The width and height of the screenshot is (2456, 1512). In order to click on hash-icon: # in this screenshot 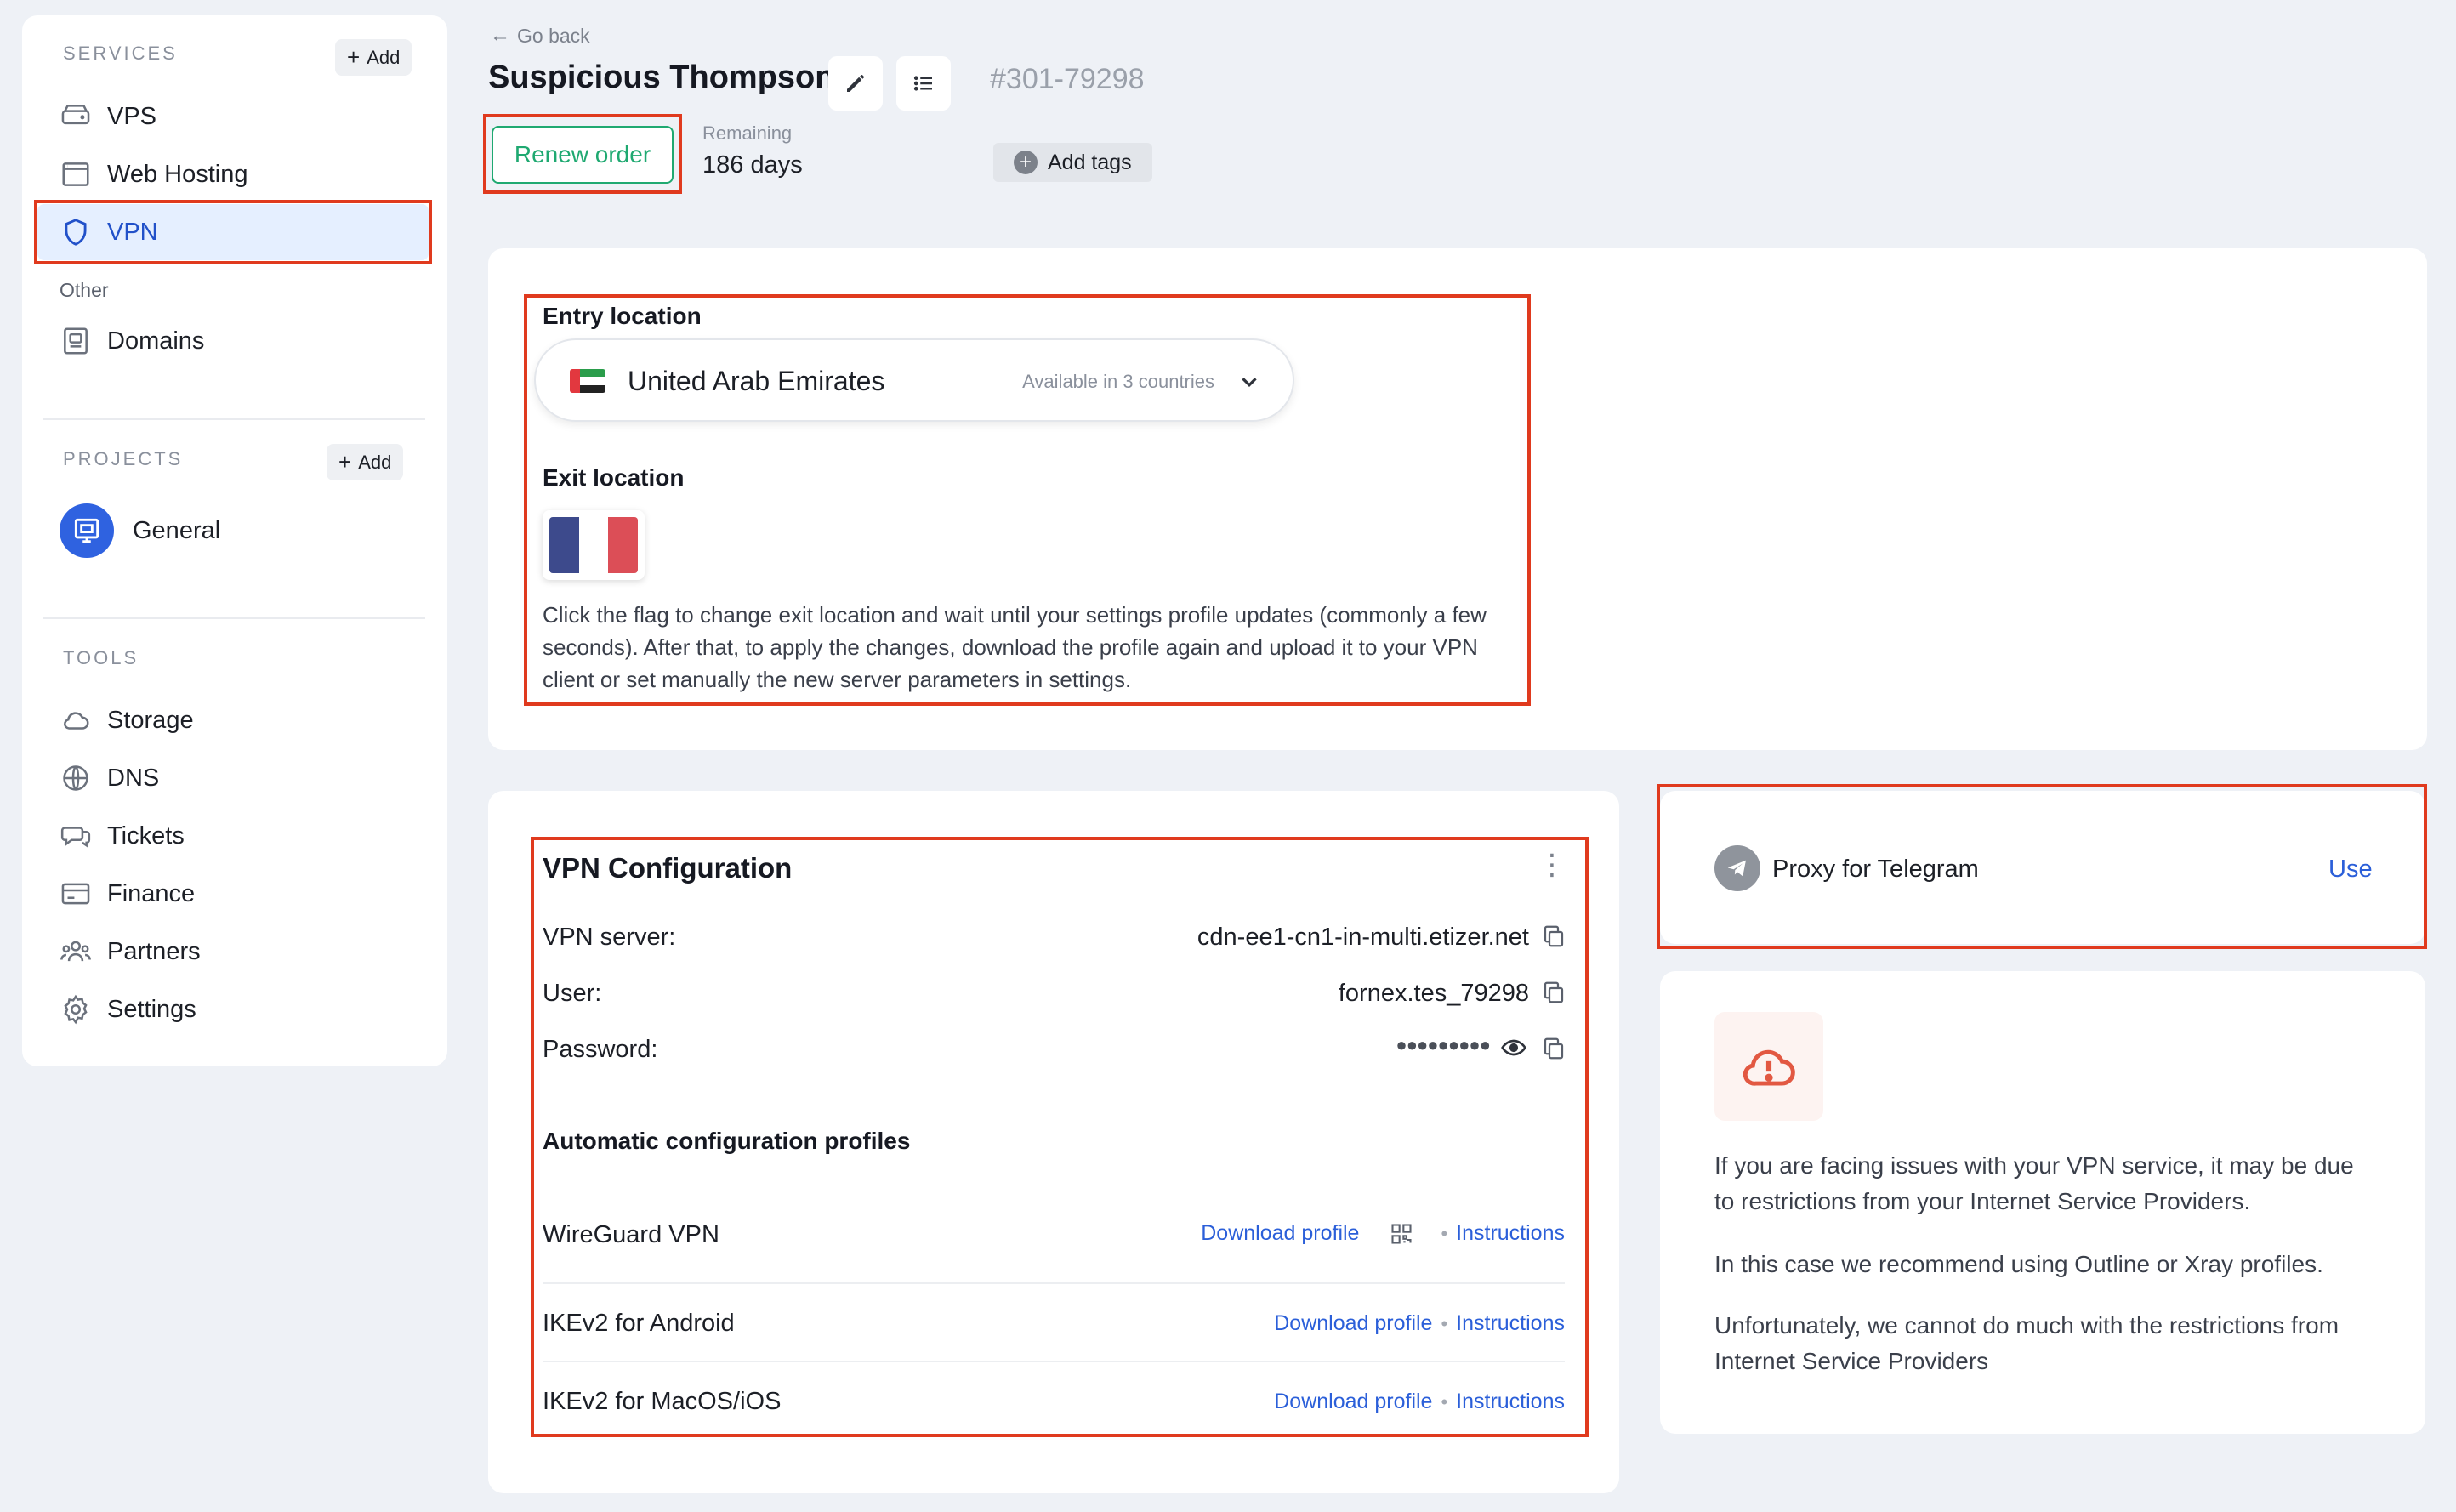, I will do `click(998, 79)`.